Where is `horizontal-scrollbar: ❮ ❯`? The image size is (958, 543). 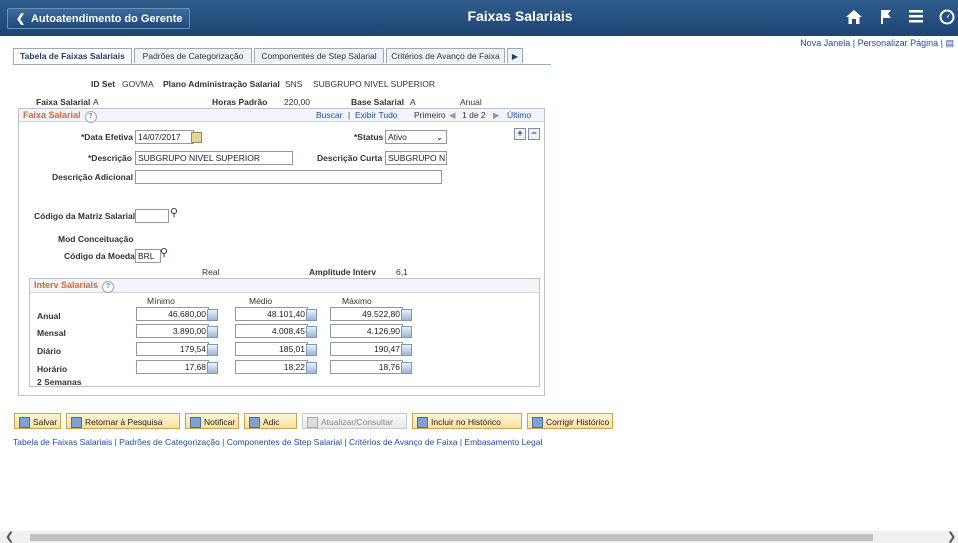
horizontal-scrollbar: ❮ ❯ is located at coordinates (479, 537).